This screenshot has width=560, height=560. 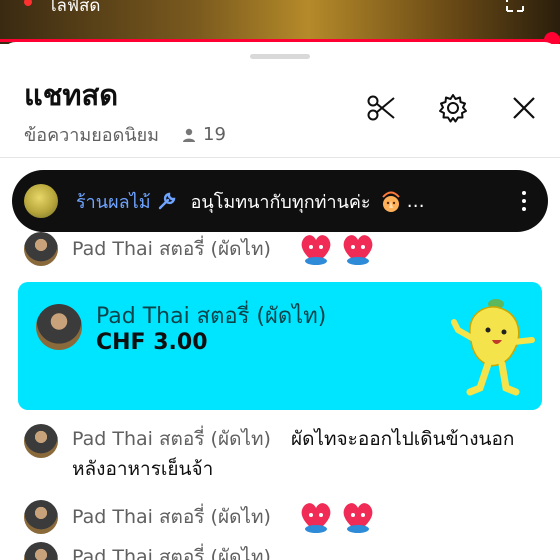 I want to click on cut-button, so click(x=381, y=108).